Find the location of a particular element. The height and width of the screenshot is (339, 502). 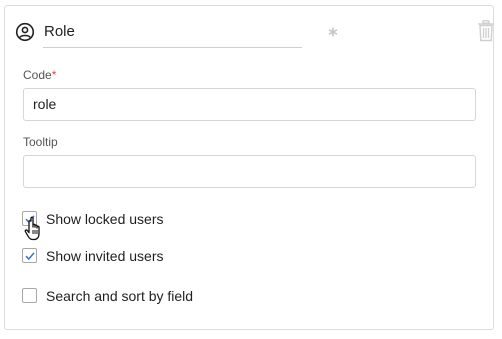

show-invited-users-label: Show invited users is located at coordinates (105, 256).